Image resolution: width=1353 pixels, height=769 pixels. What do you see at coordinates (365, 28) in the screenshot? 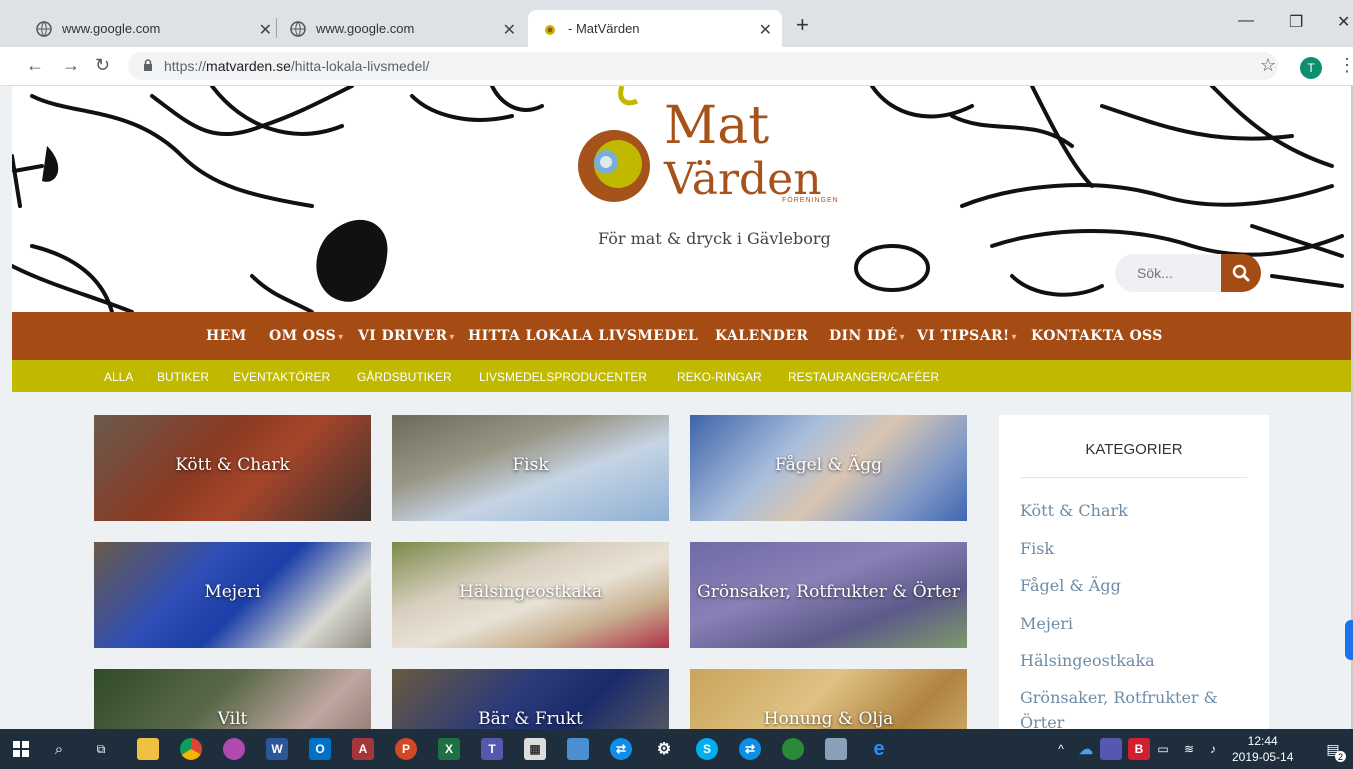
I see `tab-title: www.google.com` at bounding box center [365, 28].